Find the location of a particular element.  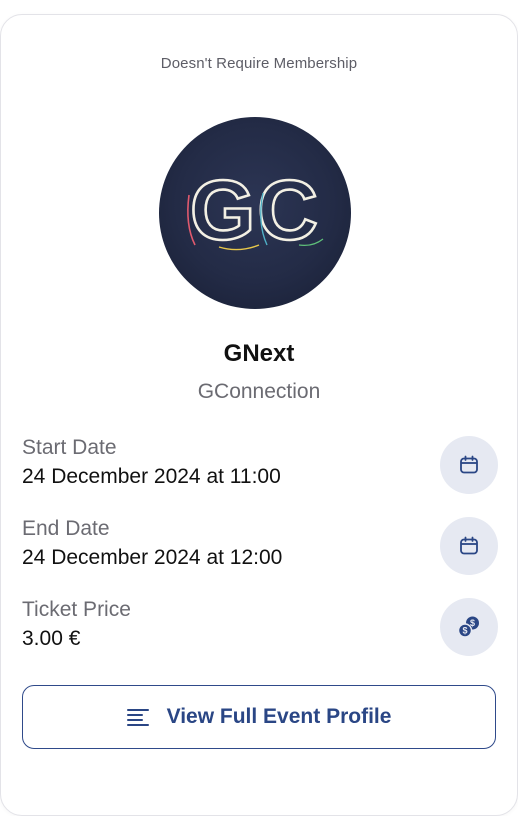

gc-logo-icon: GC is located at coordinates (255, 210).